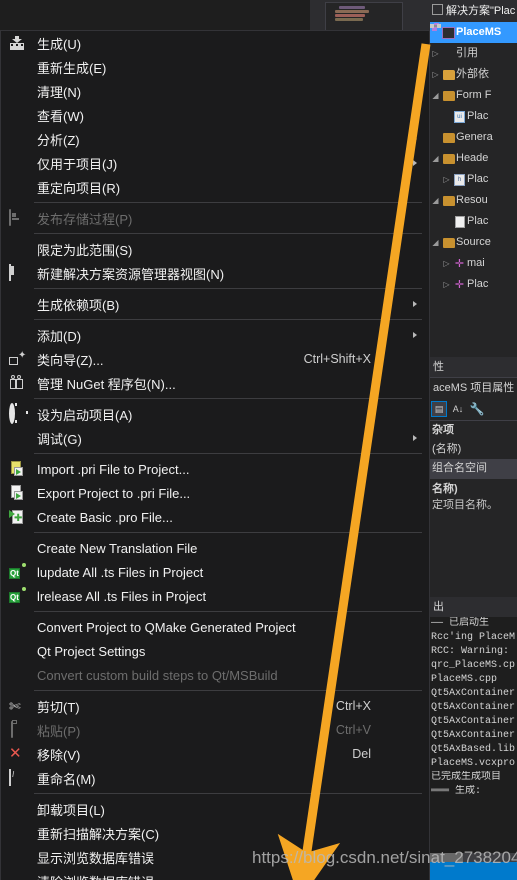  I want to click on tree-item-10: ◢ Source, so click(473, 242).